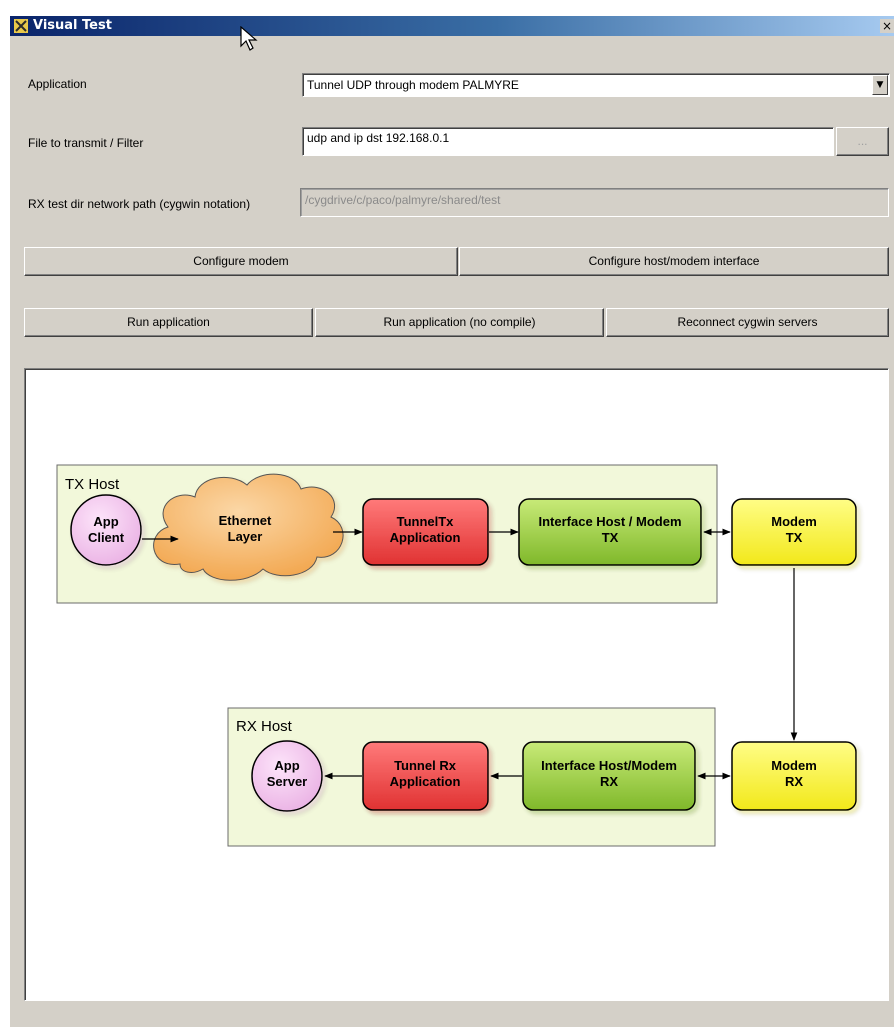  Describe the element at coordinates (403, 200) in the screenshot. I see `rx-path-value: /cygdrive/c/paco/palmyre/shared/test` at that location.